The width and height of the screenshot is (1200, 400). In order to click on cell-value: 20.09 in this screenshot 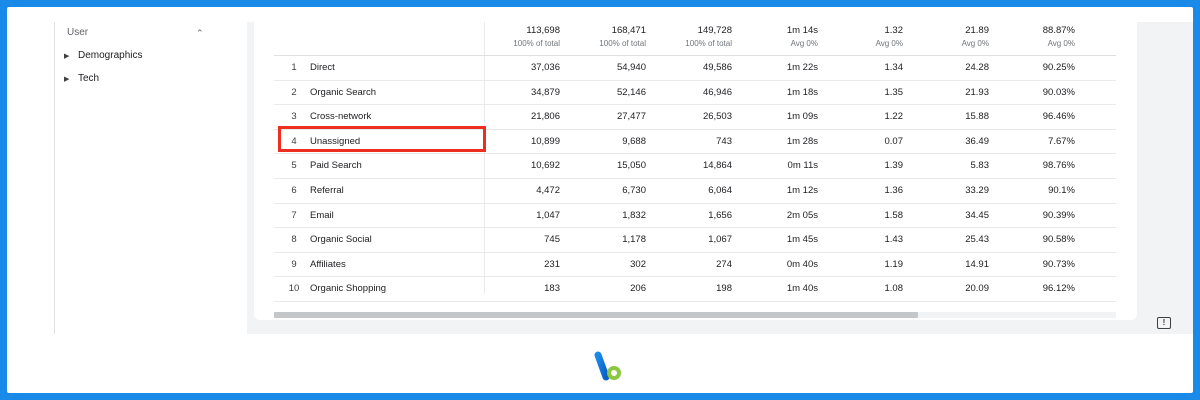, I will do `click(977, 289)`.